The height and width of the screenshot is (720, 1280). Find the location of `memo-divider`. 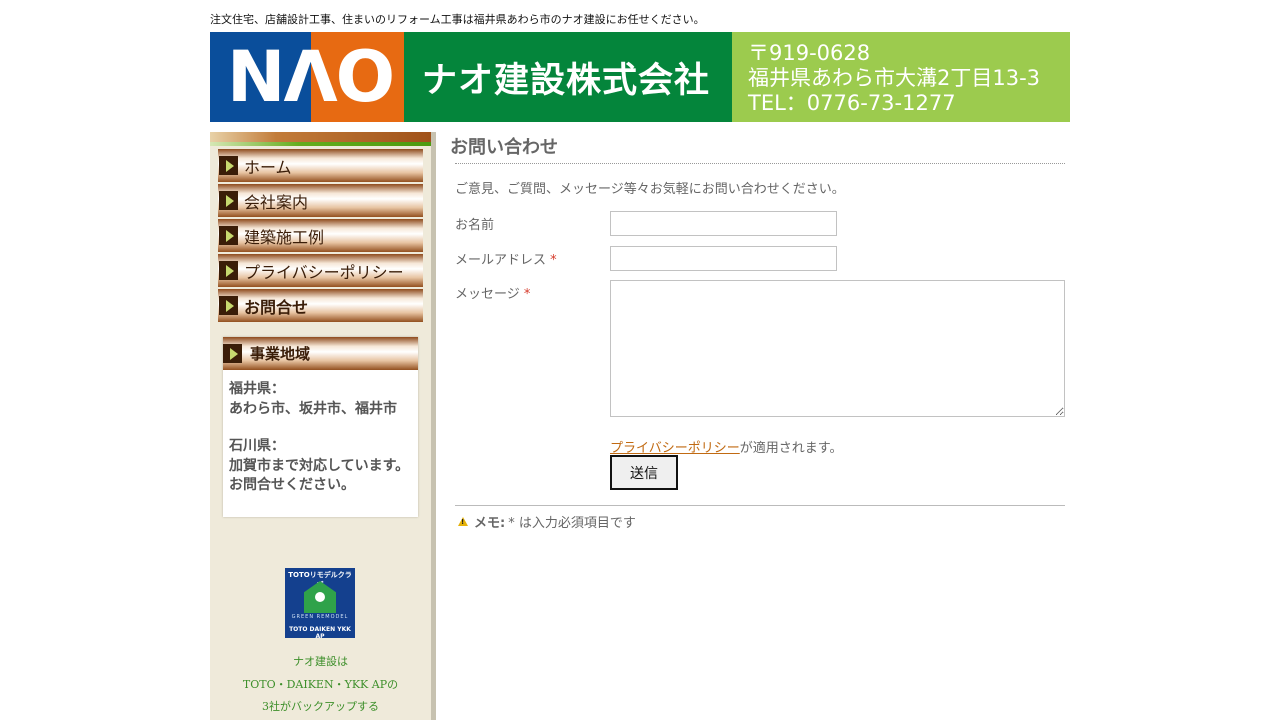

memo-divider is located at coordinates (760, 505).